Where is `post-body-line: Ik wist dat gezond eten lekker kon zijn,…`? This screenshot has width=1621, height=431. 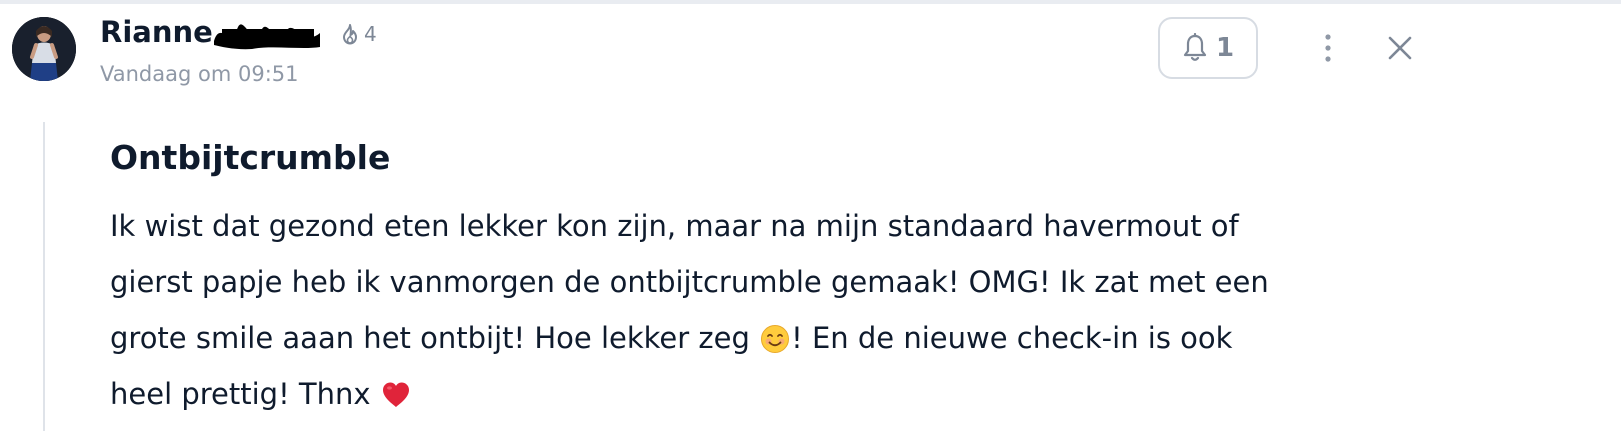
post-body-line: Ik wist dat gezond eten lekker kon zijn,… is located at coordinates (674, 226).